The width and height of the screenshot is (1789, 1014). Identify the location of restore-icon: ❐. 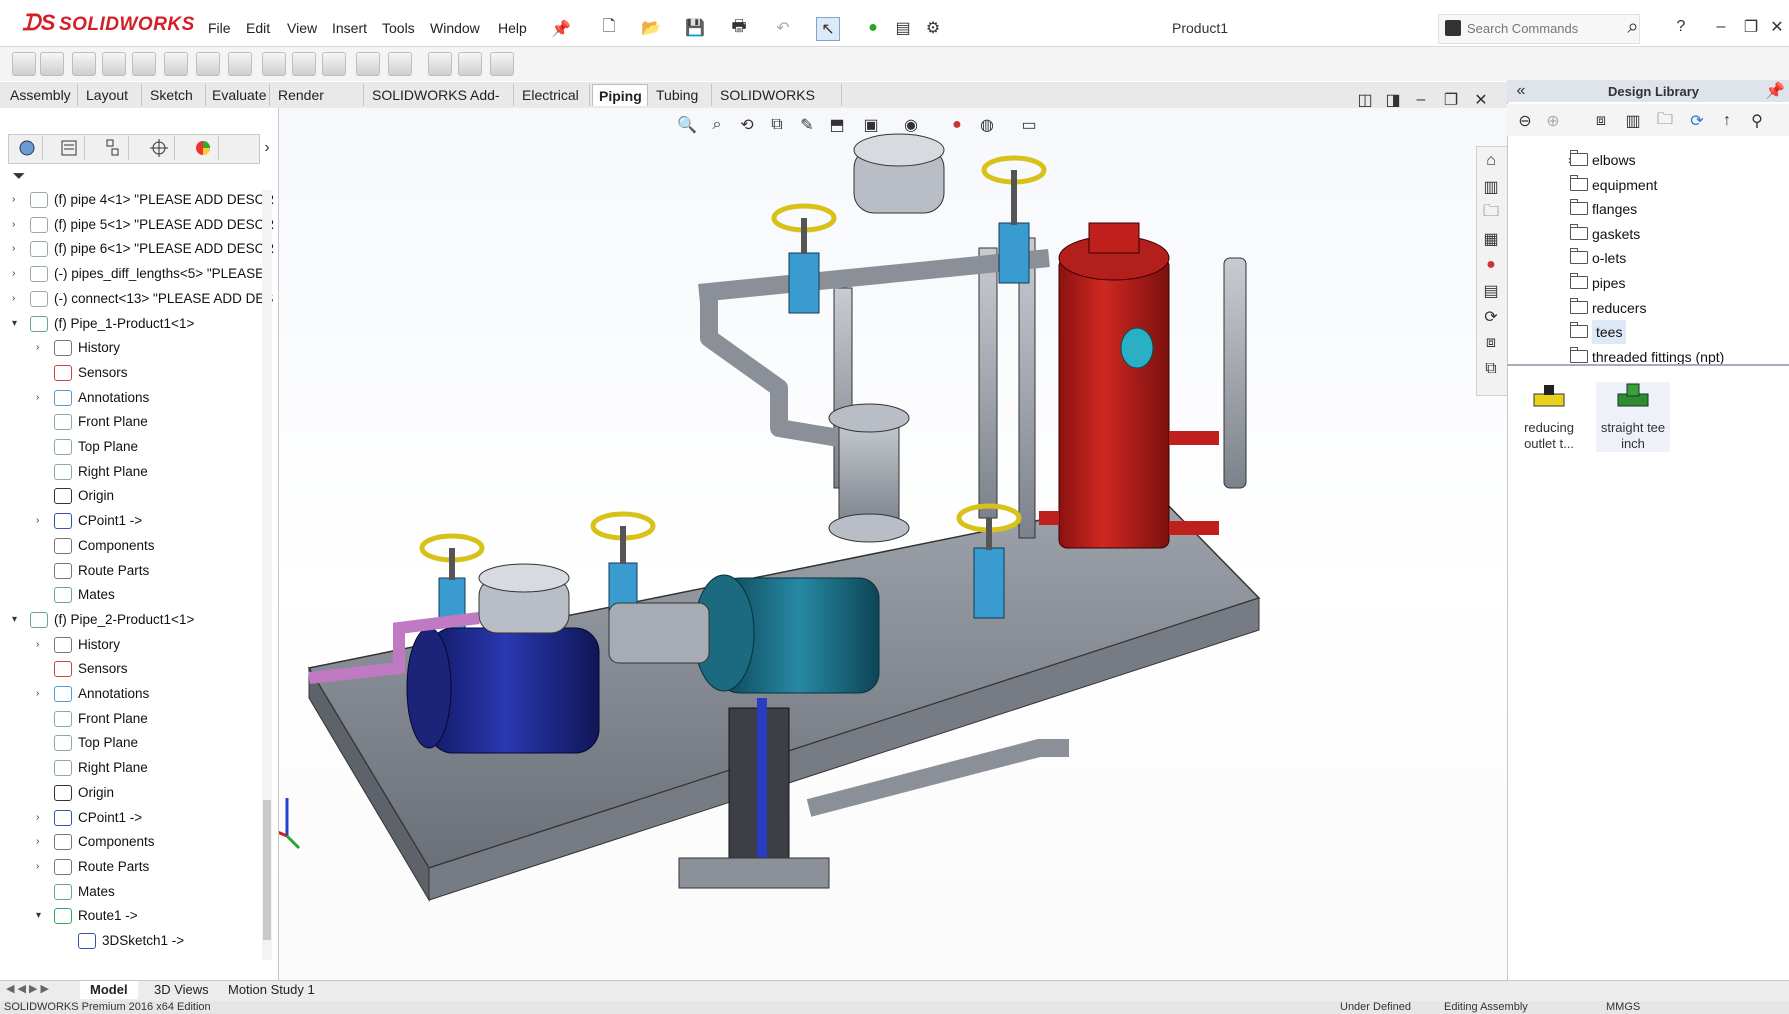
(1751, 27).